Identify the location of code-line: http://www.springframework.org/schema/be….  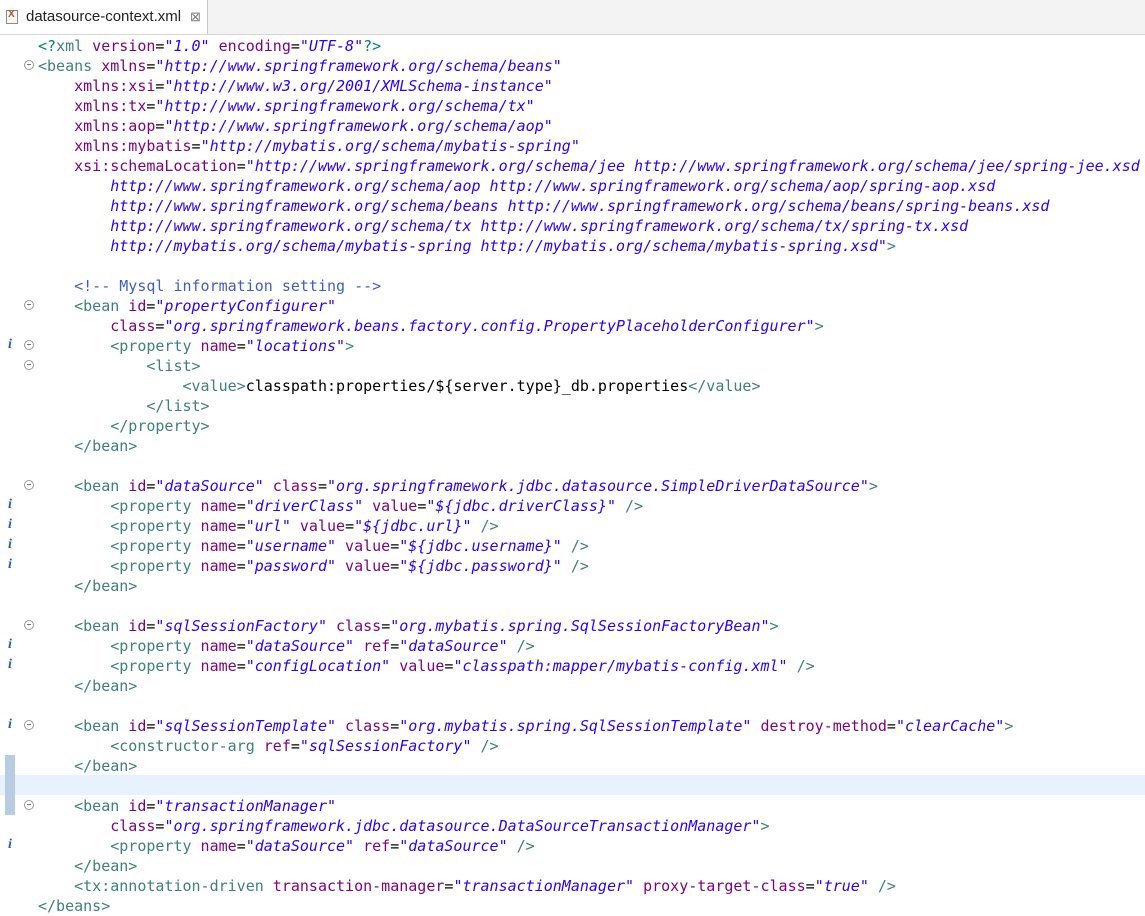
(572, 205).